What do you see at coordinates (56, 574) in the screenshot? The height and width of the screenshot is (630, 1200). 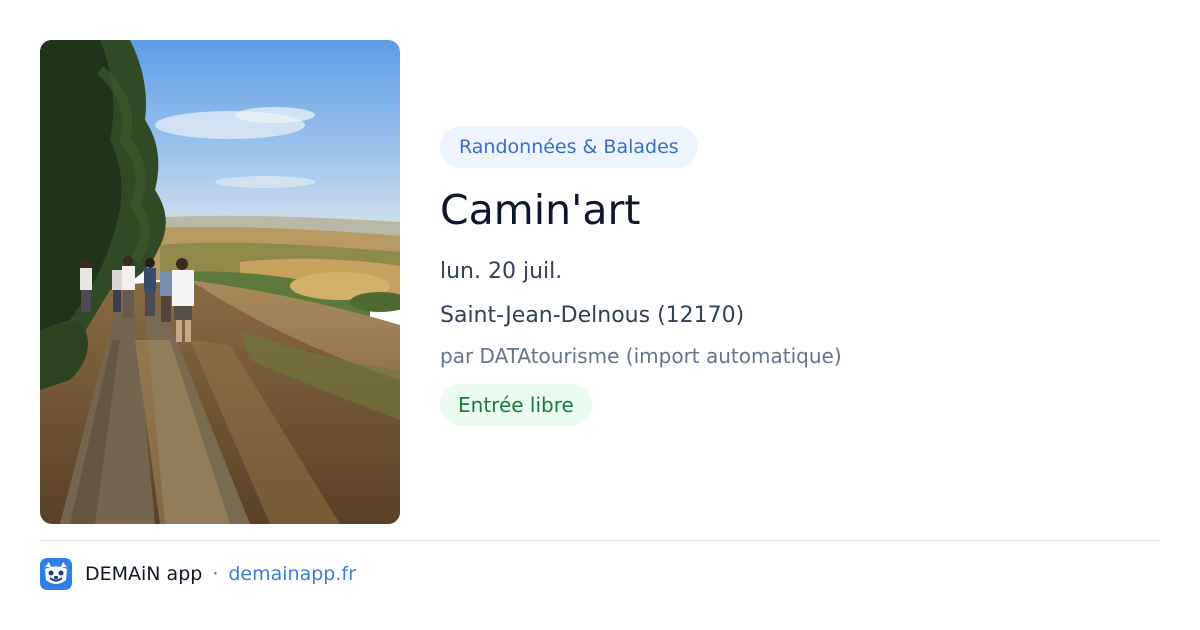 I see `demain-app-logo-icon` at bounding box center [56, 574].